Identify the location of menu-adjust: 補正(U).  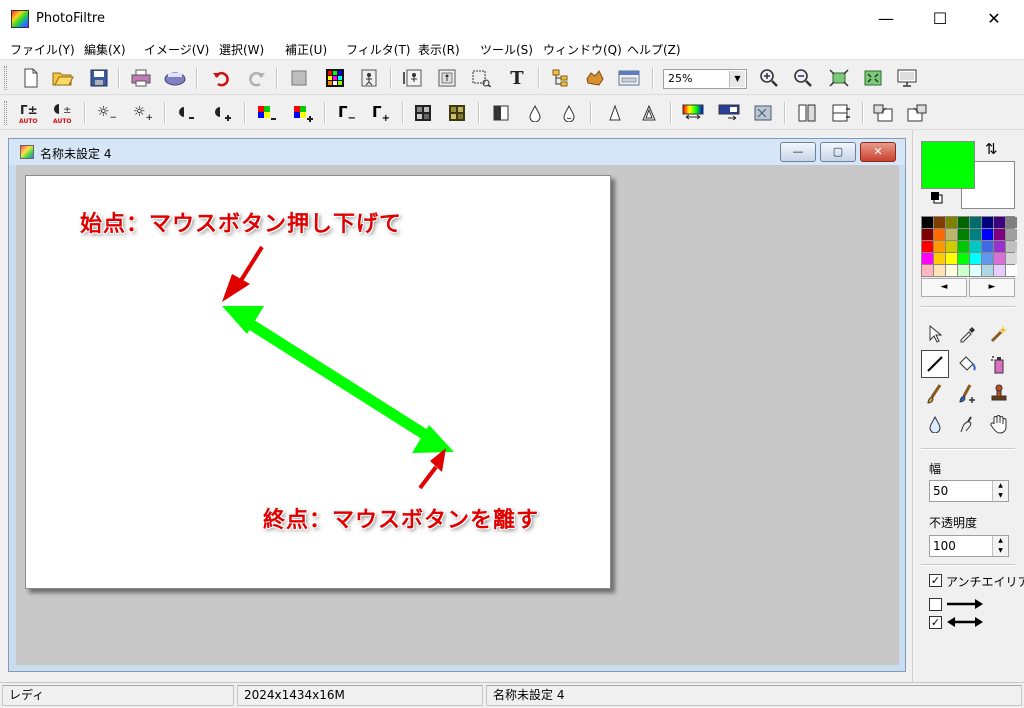
(306, 49).